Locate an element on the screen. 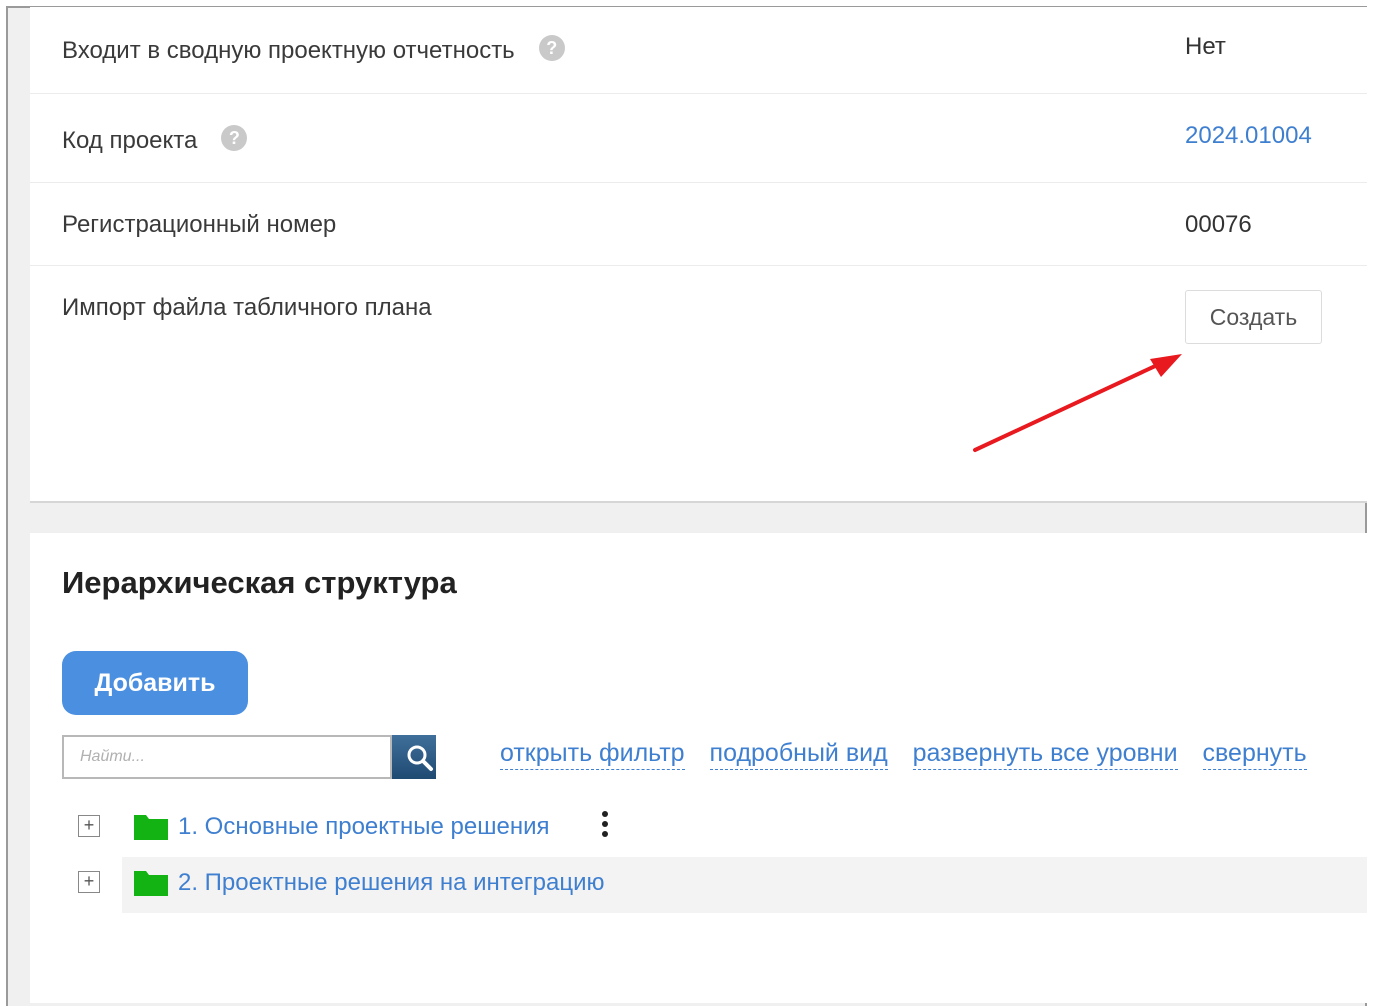 The image size is (1373, 1006). expand-all-levels-link: развернуть все уровни is located at coordinates (1045, 754).